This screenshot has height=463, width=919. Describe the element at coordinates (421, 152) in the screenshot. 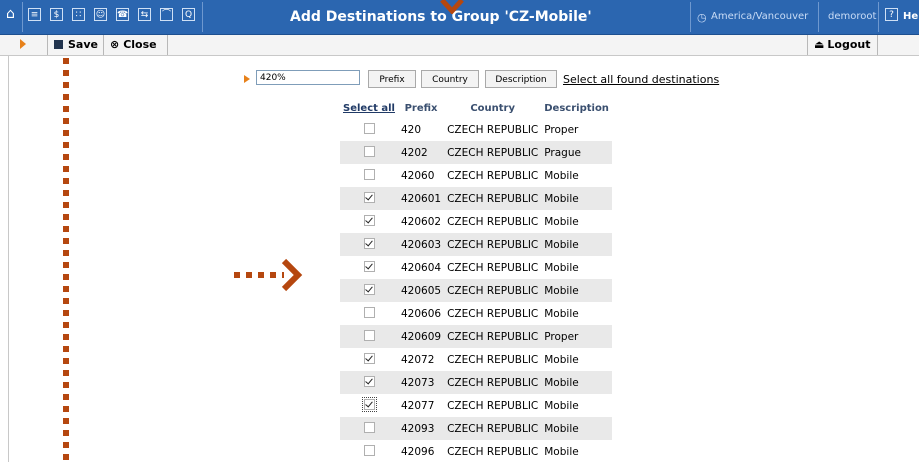

I see `prefix-cell: 4202` at that location.